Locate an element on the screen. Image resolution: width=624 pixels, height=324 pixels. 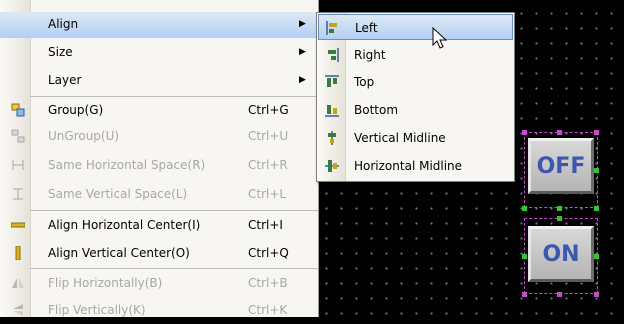
menu-item-size: Size ▶ is located at coordinates (159, 53).